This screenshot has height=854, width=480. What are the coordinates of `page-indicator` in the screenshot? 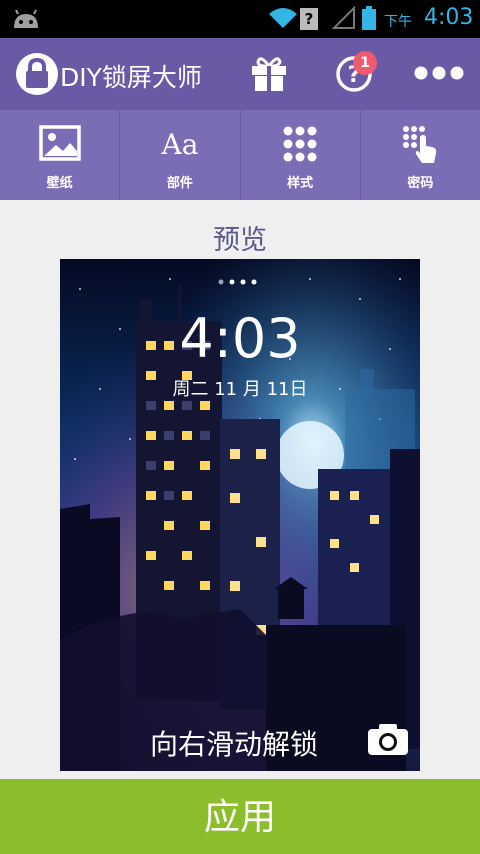 It's located at (237, 282).